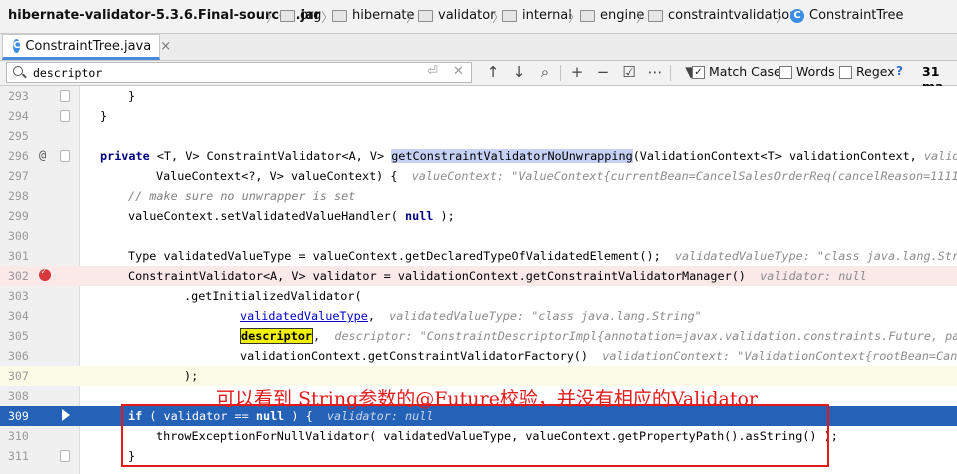 The width and height of the screenshot is (957, 474). What do you see at coordinates (629, 72) in the screenshot?
I see `select-all-occurrences-icon: ☑` at bounding box center [629, 72].